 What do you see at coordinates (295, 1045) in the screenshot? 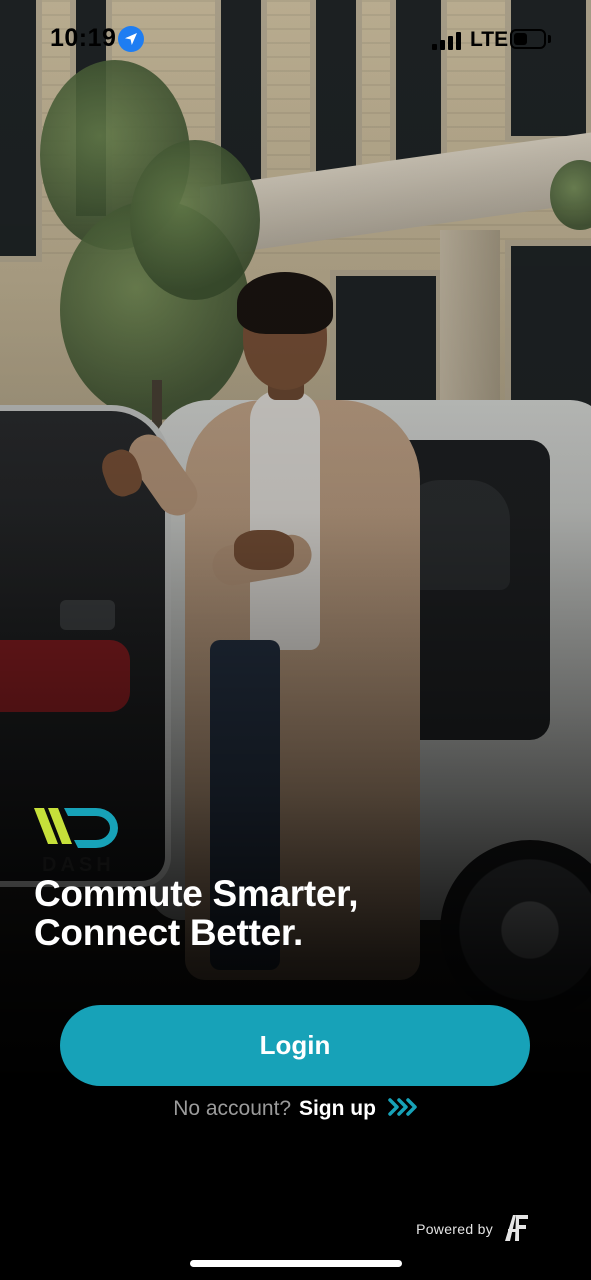
I see `login-button: Login` at bounding box center [295, 1045].